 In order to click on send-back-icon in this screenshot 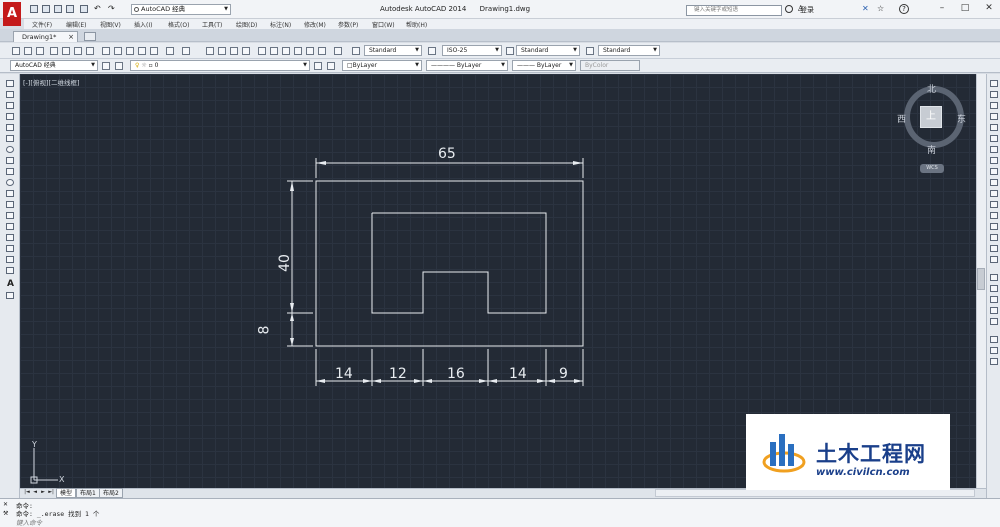, I will do `click(994, 299)`.